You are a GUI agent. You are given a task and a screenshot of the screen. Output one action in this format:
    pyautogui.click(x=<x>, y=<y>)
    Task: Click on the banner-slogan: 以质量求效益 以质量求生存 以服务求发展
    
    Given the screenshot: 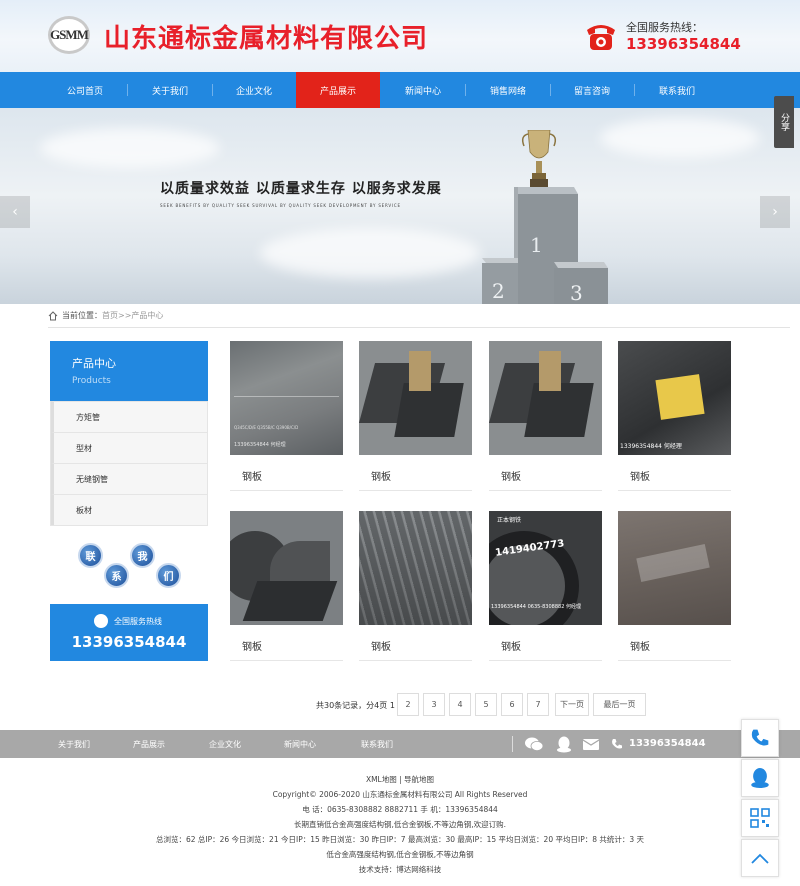 What is the action you would take?
    pyautogui.click(x=301, y=189)
    